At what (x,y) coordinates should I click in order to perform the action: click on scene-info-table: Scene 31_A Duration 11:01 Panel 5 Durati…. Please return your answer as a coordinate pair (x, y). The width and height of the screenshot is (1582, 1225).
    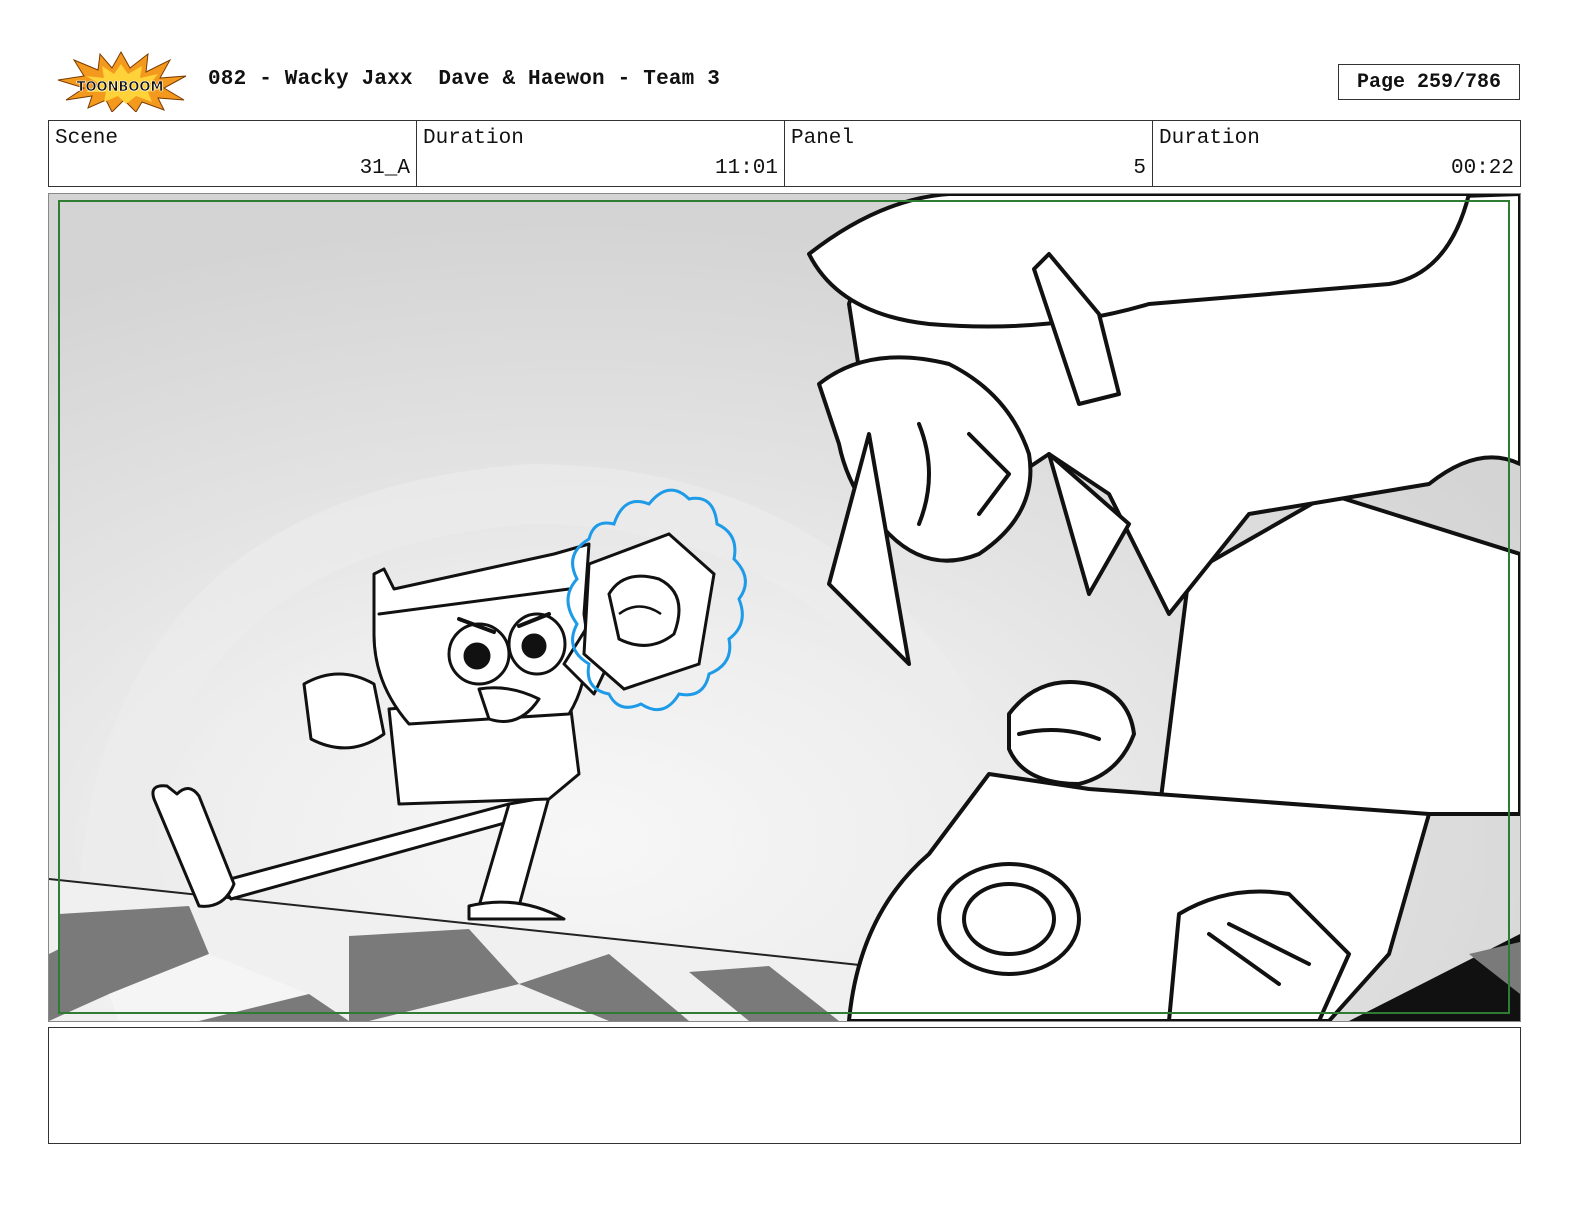
    Looking at the image, I should click on (784, 153).